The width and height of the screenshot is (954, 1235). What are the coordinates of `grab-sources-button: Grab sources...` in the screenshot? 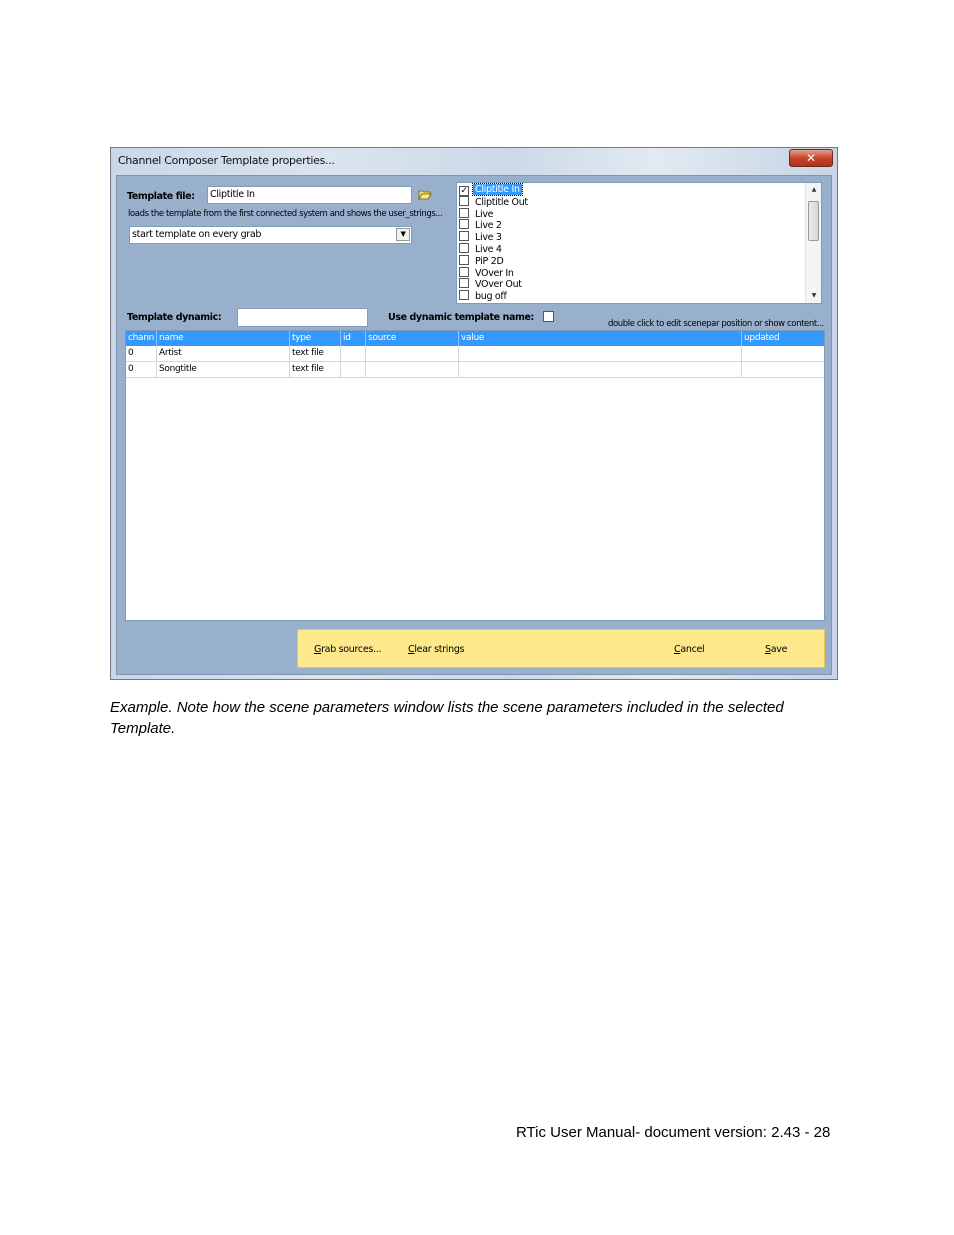 It's located at (348, 649).